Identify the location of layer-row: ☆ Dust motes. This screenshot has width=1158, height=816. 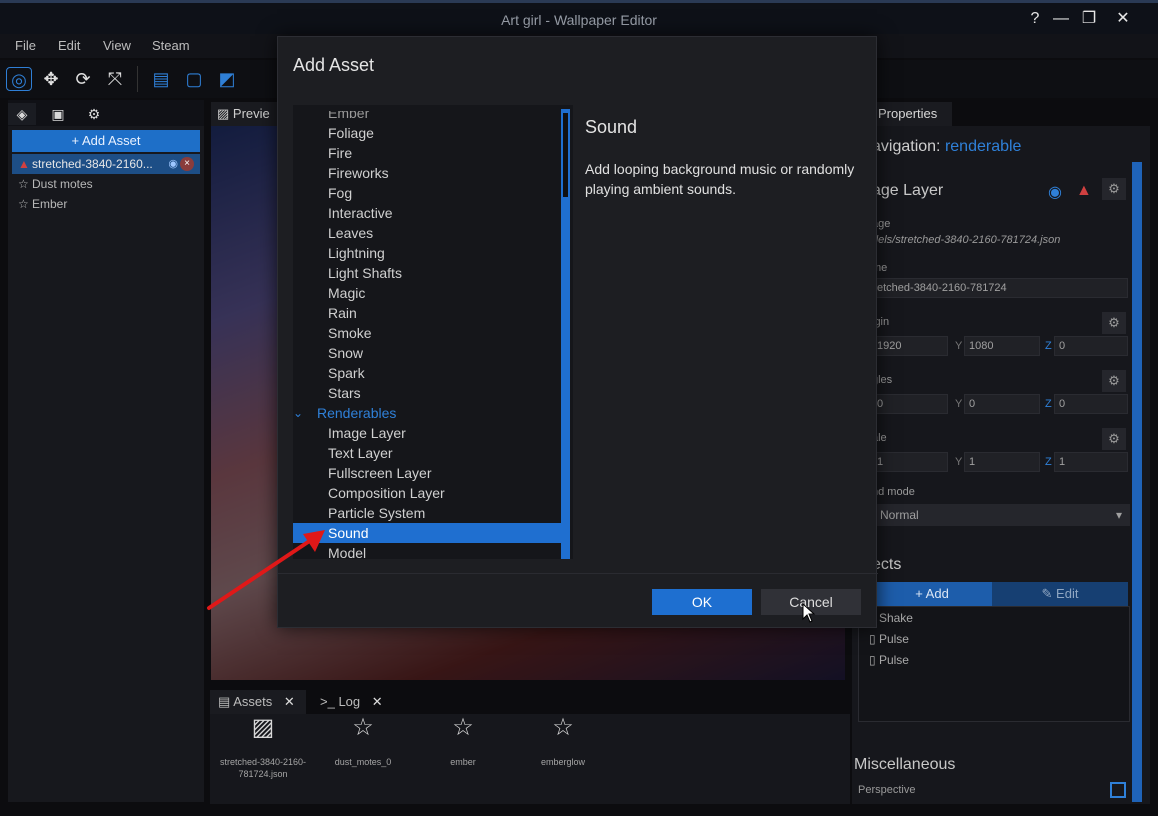
(106, 184).